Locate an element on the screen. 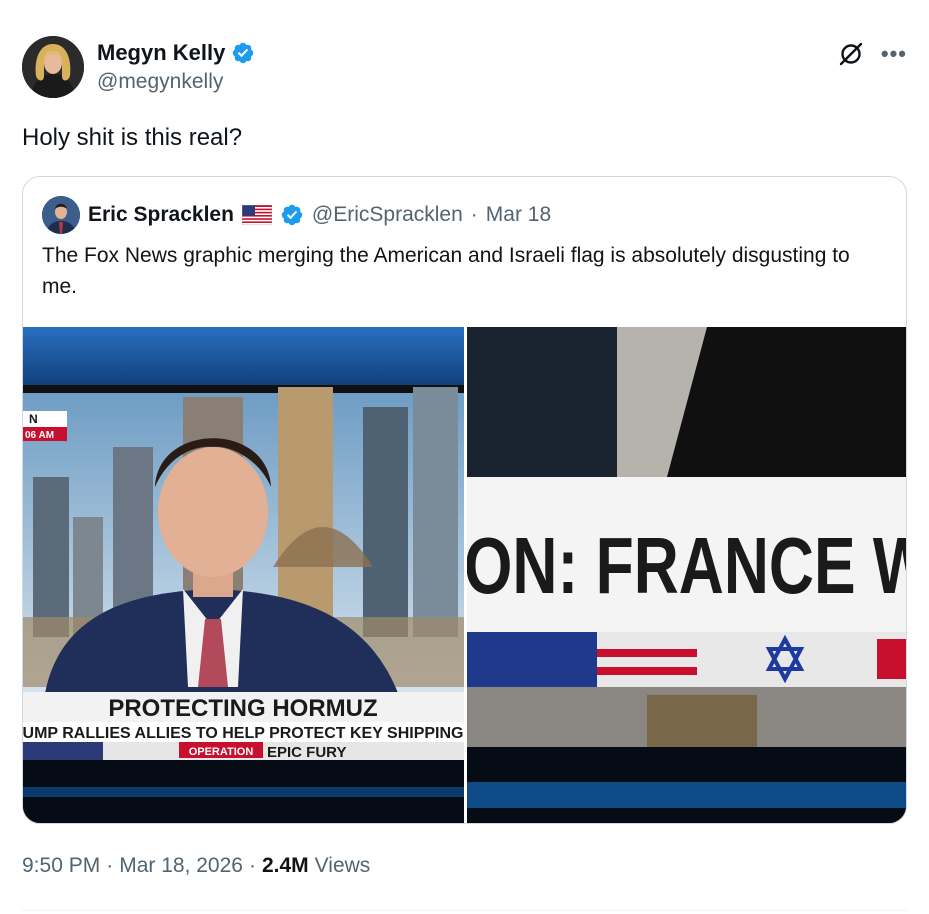  tweet-text: Holy shit is this real? is located at coordinates (132, 137).